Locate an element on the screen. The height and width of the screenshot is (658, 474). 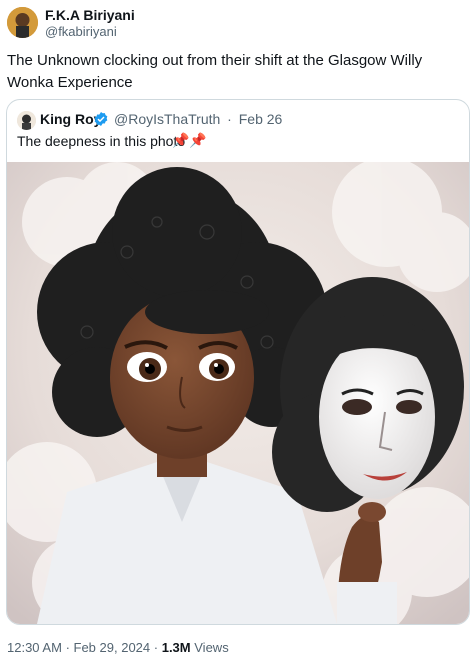
author-name: F.K.A Biriyani is located at coordinates (90, 15).